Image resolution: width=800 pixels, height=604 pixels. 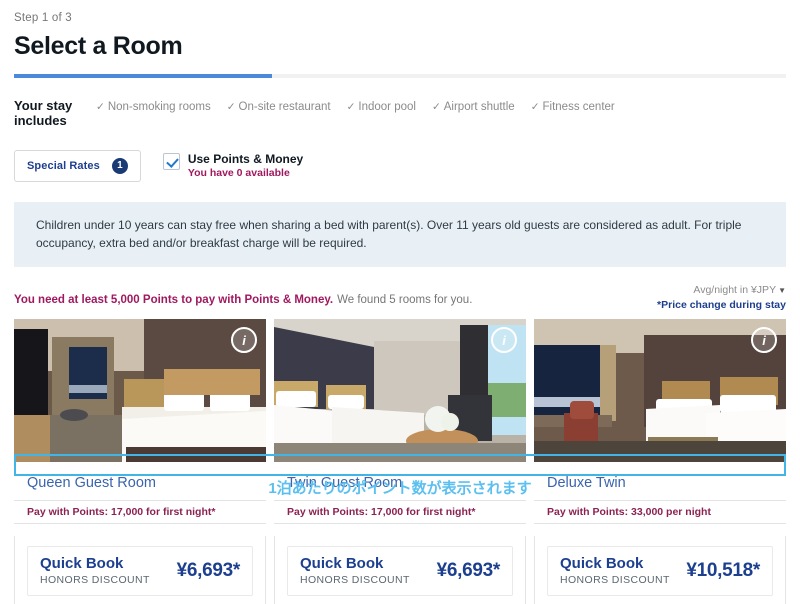 I want to click on room-name: Queen Guest Room, so click(x=140, y=481).